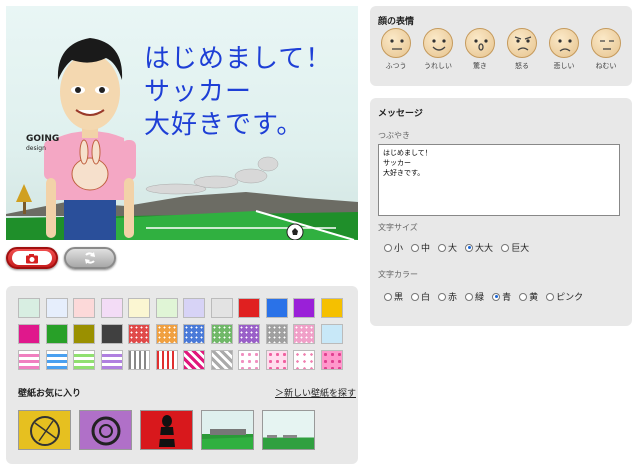  I want to click on font-color-radio: 緑, so click(474, 296).